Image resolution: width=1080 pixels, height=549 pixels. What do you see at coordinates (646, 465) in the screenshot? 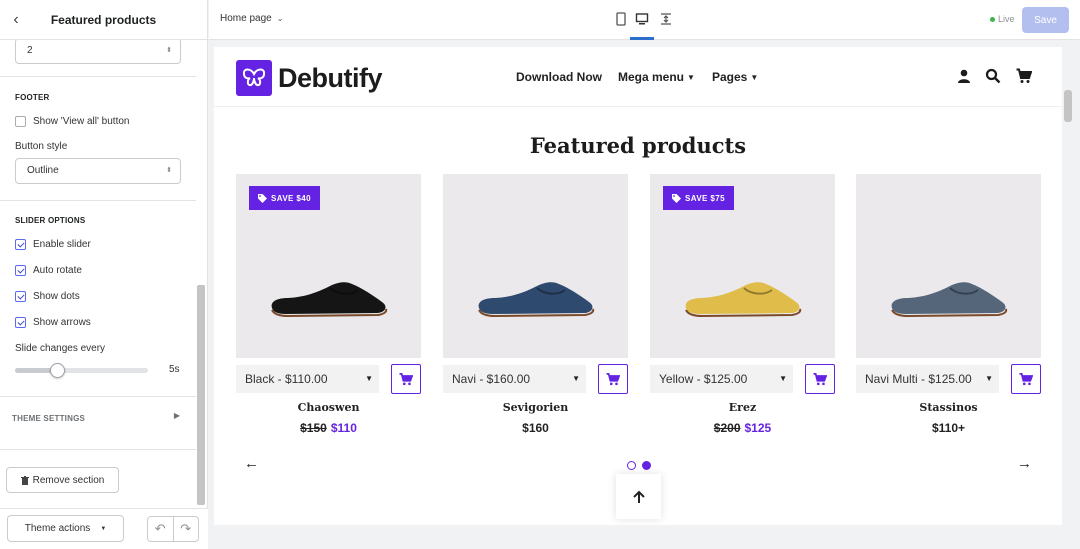
I see `slider-dot-active` at bounding box center [646, 465].